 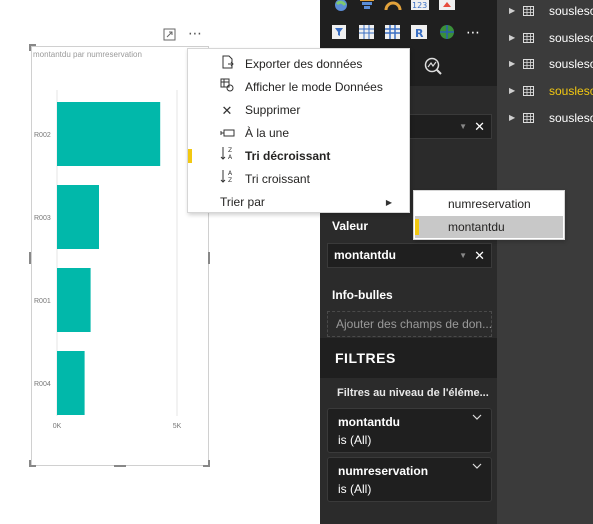 What do you see at coordinates (409, 255) in the screenshot?
I see `valeur-field-well: montantdu ▼ ✕` at bounding box center [409, 255].